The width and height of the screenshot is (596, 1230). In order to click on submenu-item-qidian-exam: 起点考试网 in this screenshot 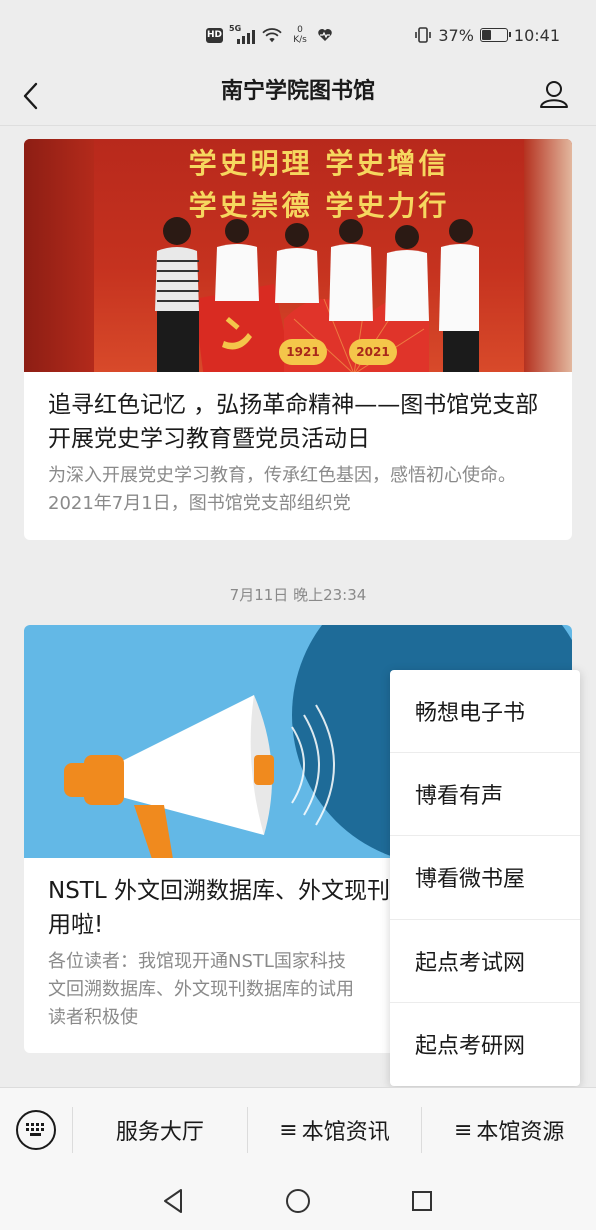, I will do `click(485, 961)`.